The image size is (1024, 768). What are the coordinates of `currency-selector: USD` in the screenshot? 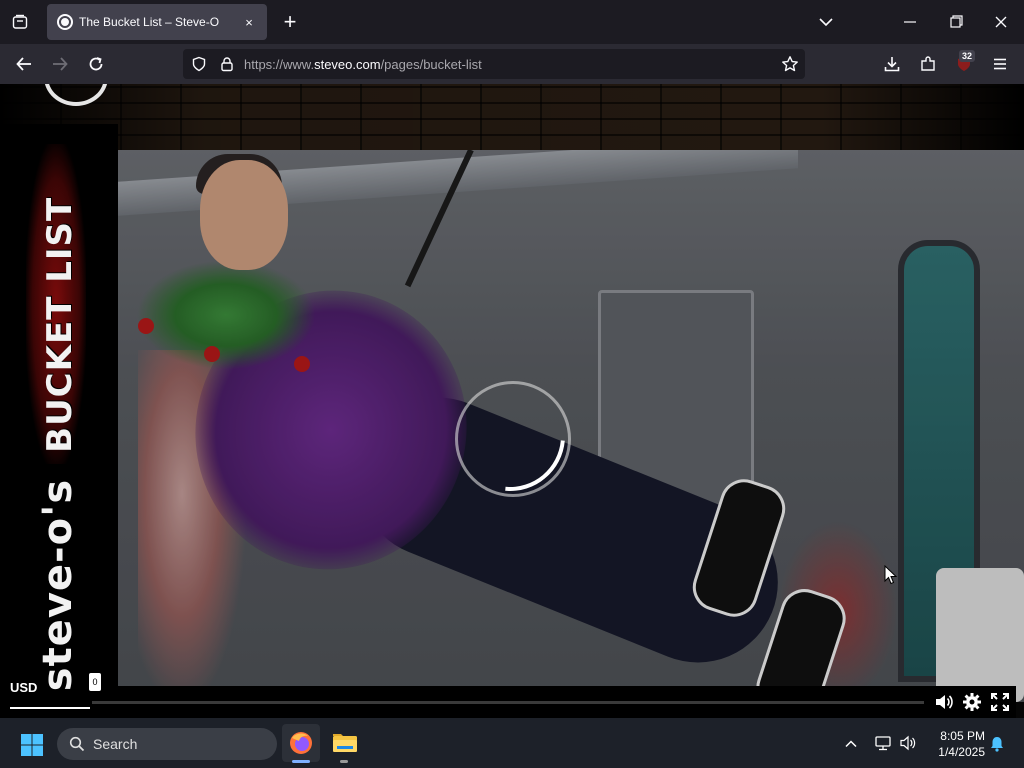 It's located at (23, 687).